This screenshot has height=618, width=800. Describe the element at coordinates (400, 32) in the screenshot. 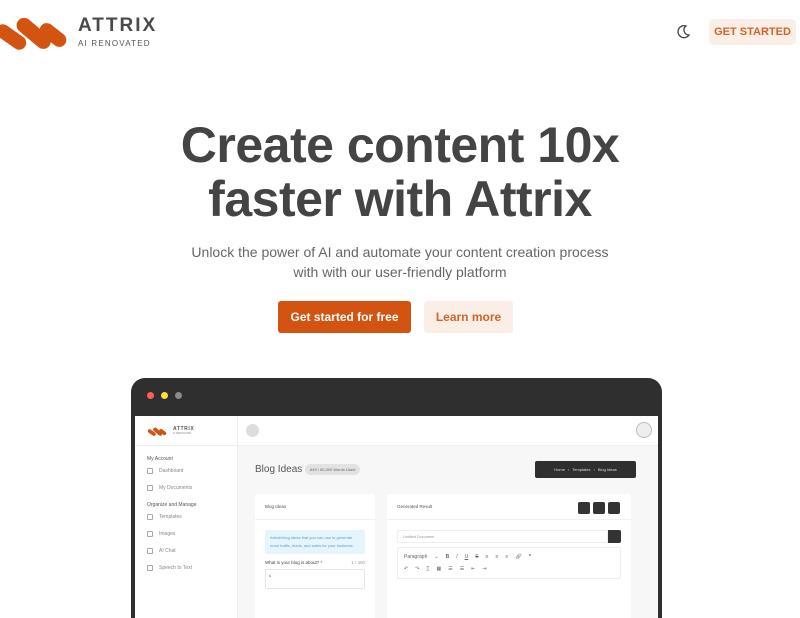

I see `top-navbar: ATTRIX AI RENOVATED GET STARTED` at that location.